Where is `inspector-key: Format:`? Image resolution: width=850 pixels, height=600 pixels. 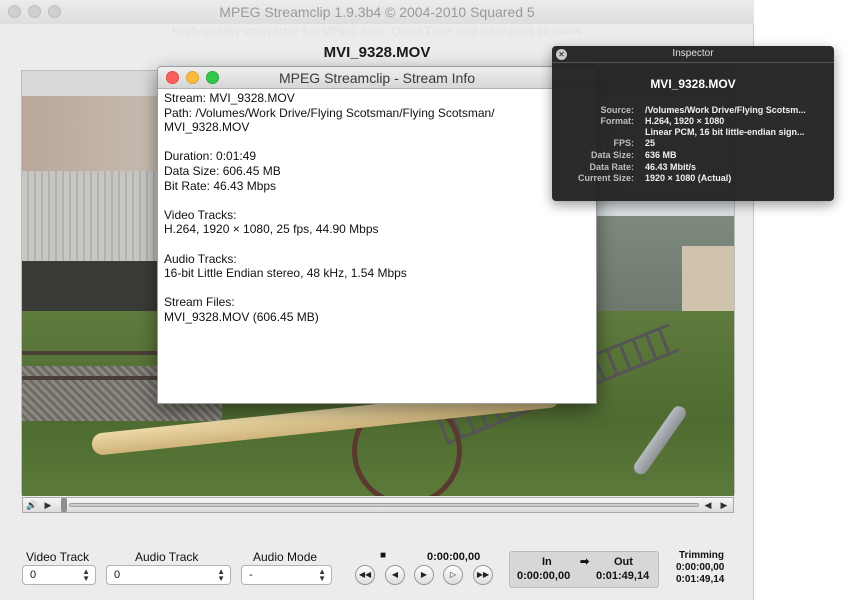 inspector-key: Format: is located at coordinates (617, 121).